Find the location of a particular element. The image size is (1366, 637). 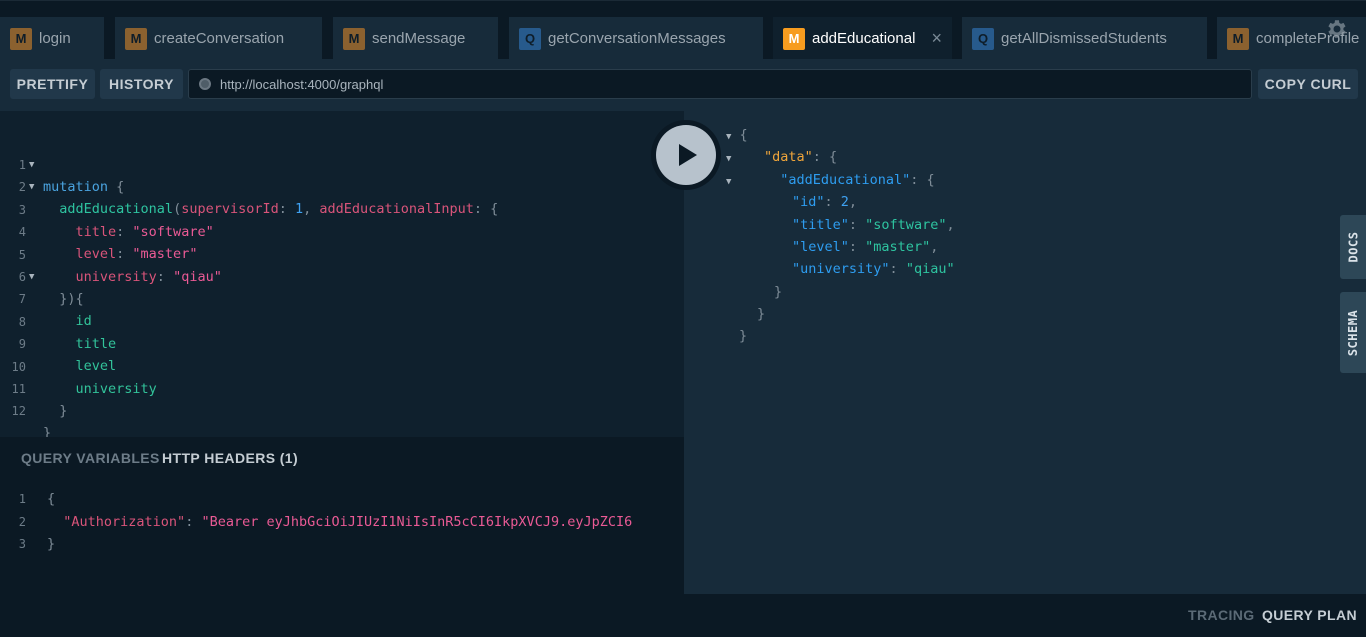

result-line: ▼ "data": { is located at coordinates (782, 157).